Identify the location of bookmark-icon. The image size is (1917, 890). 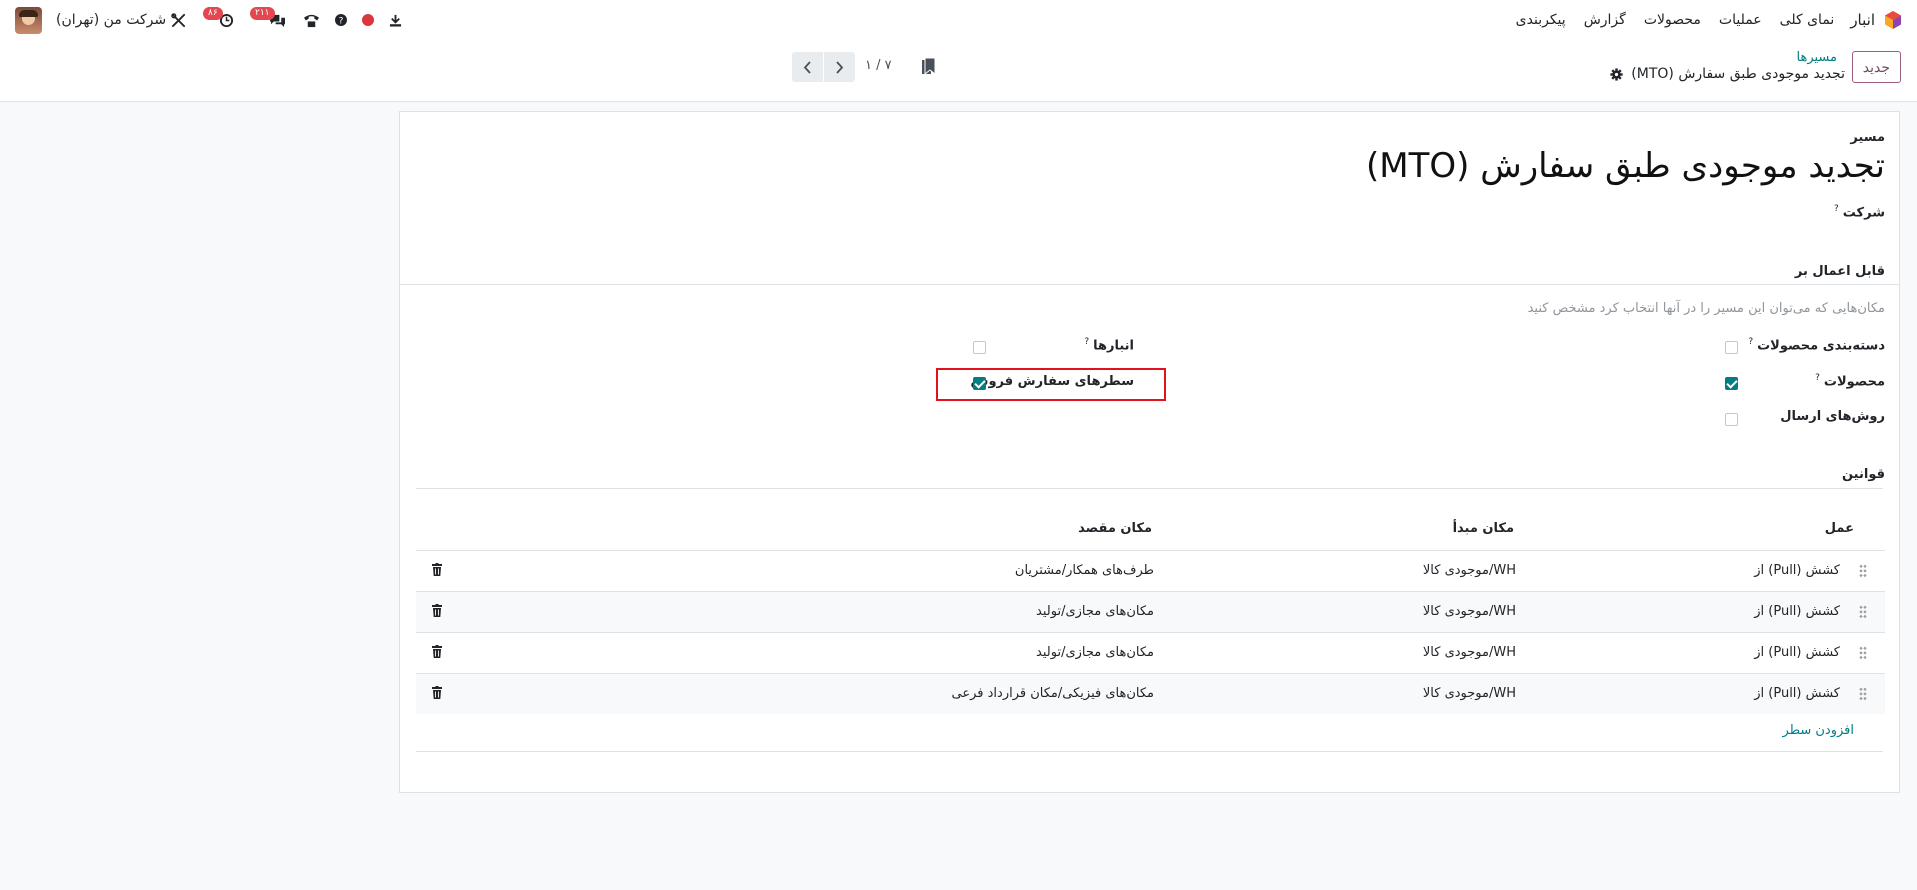
(928, 66).